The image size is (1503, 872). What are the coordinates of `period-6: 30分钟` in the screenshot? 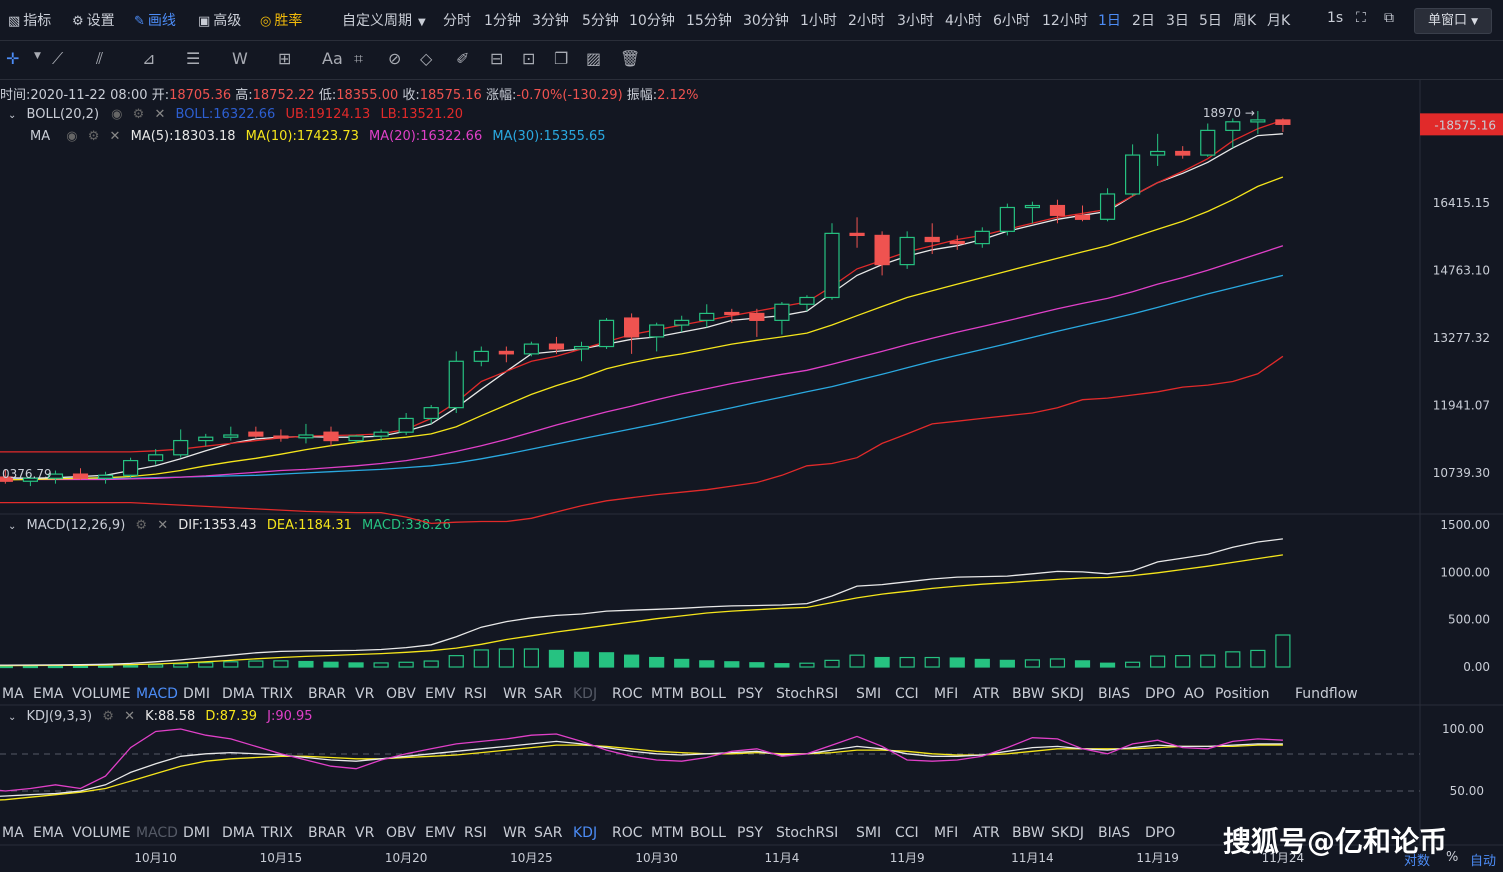 It's located at (766, 20).